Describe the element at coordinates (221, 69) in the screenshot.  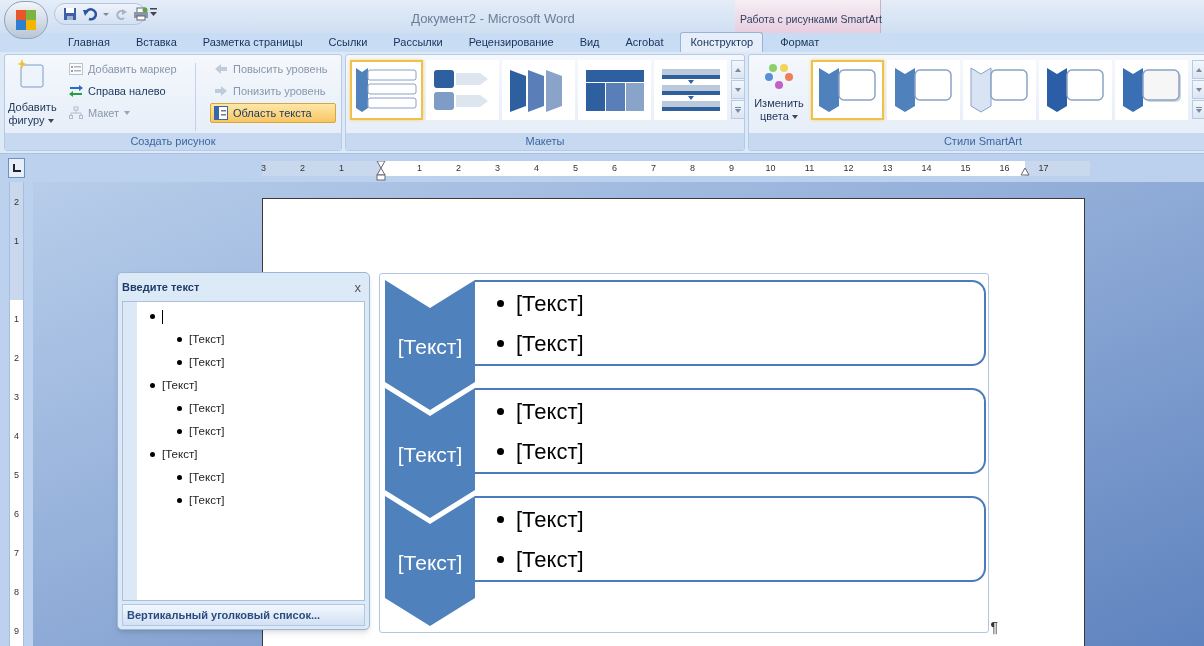
I see `left-arrow-icon` at that location.